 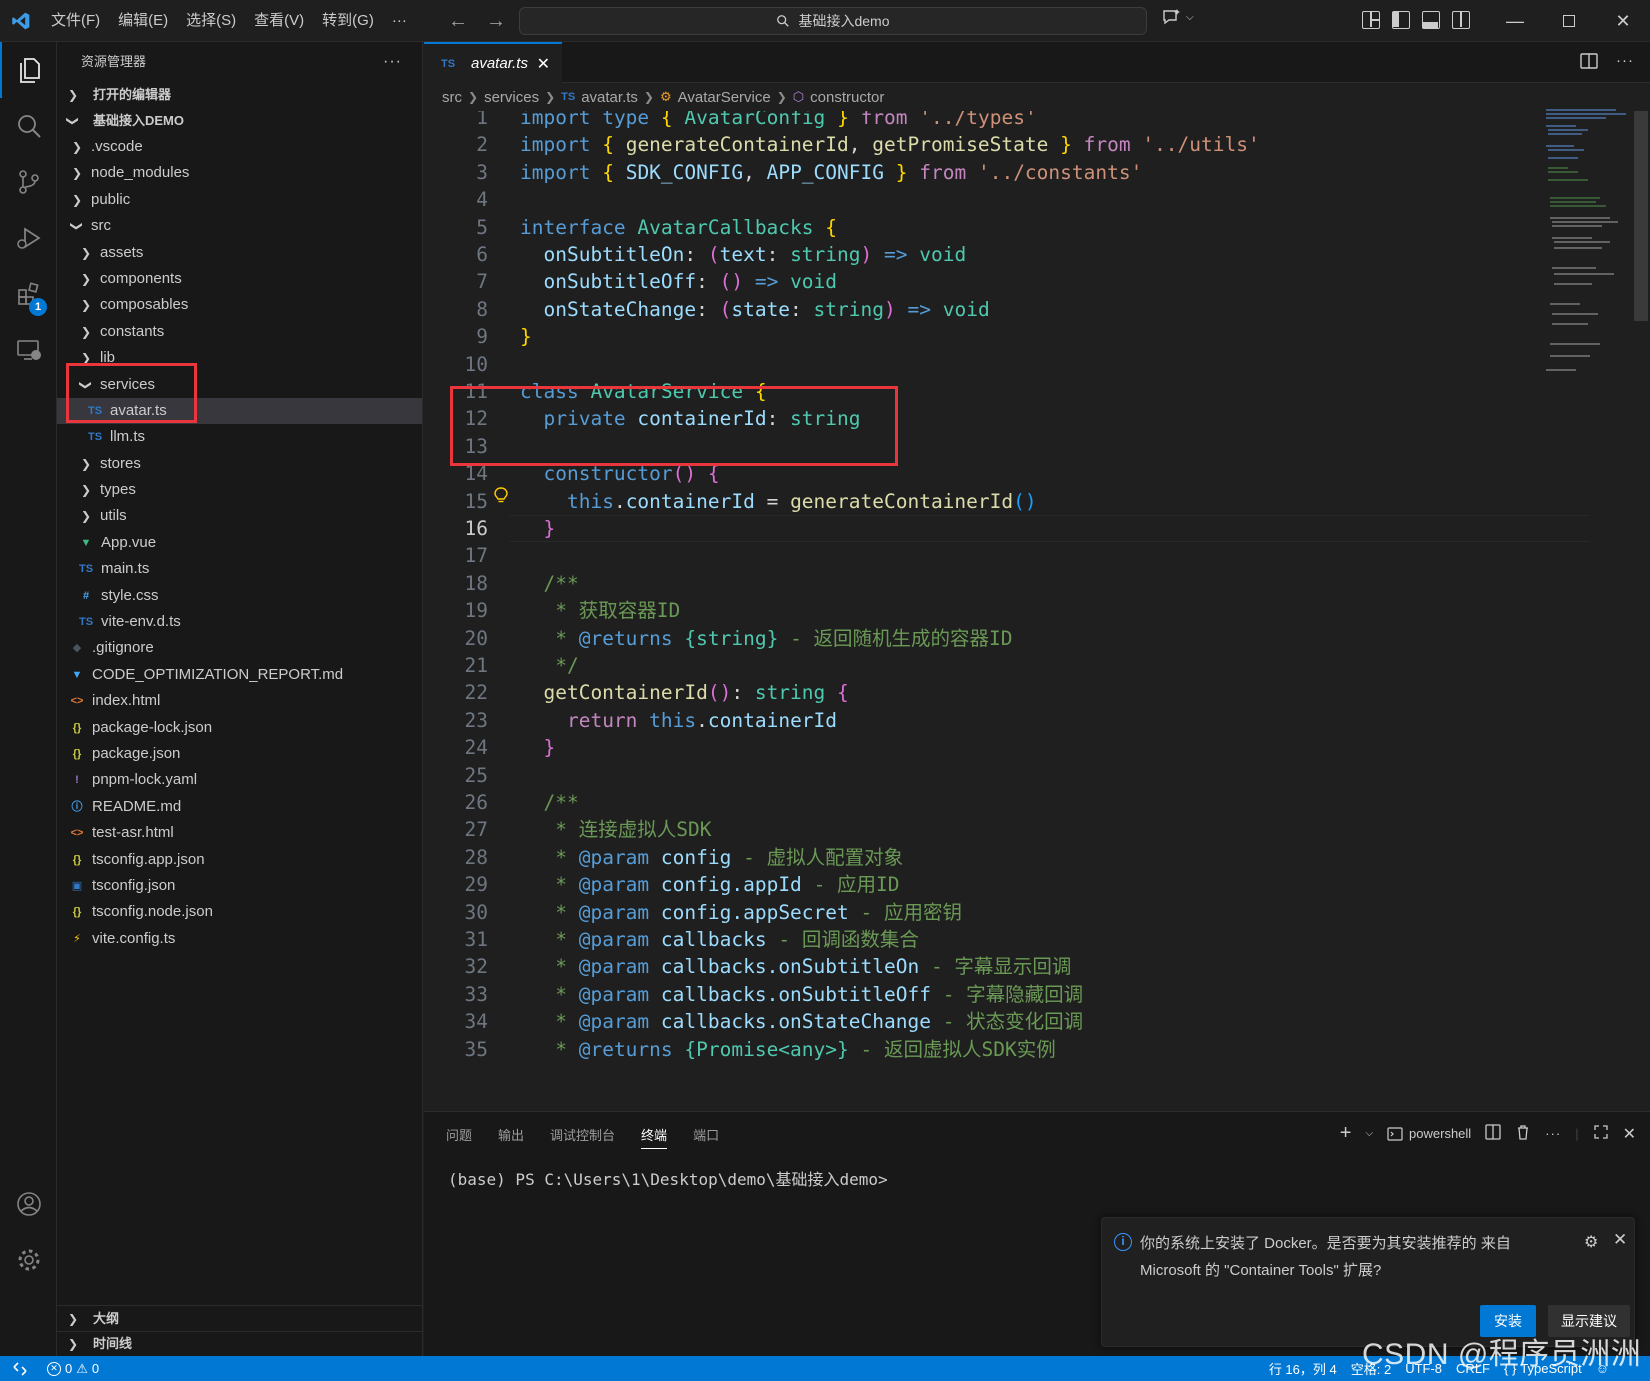 I want to click on menu-item: 编辑(E), so click(x=143, y=21).